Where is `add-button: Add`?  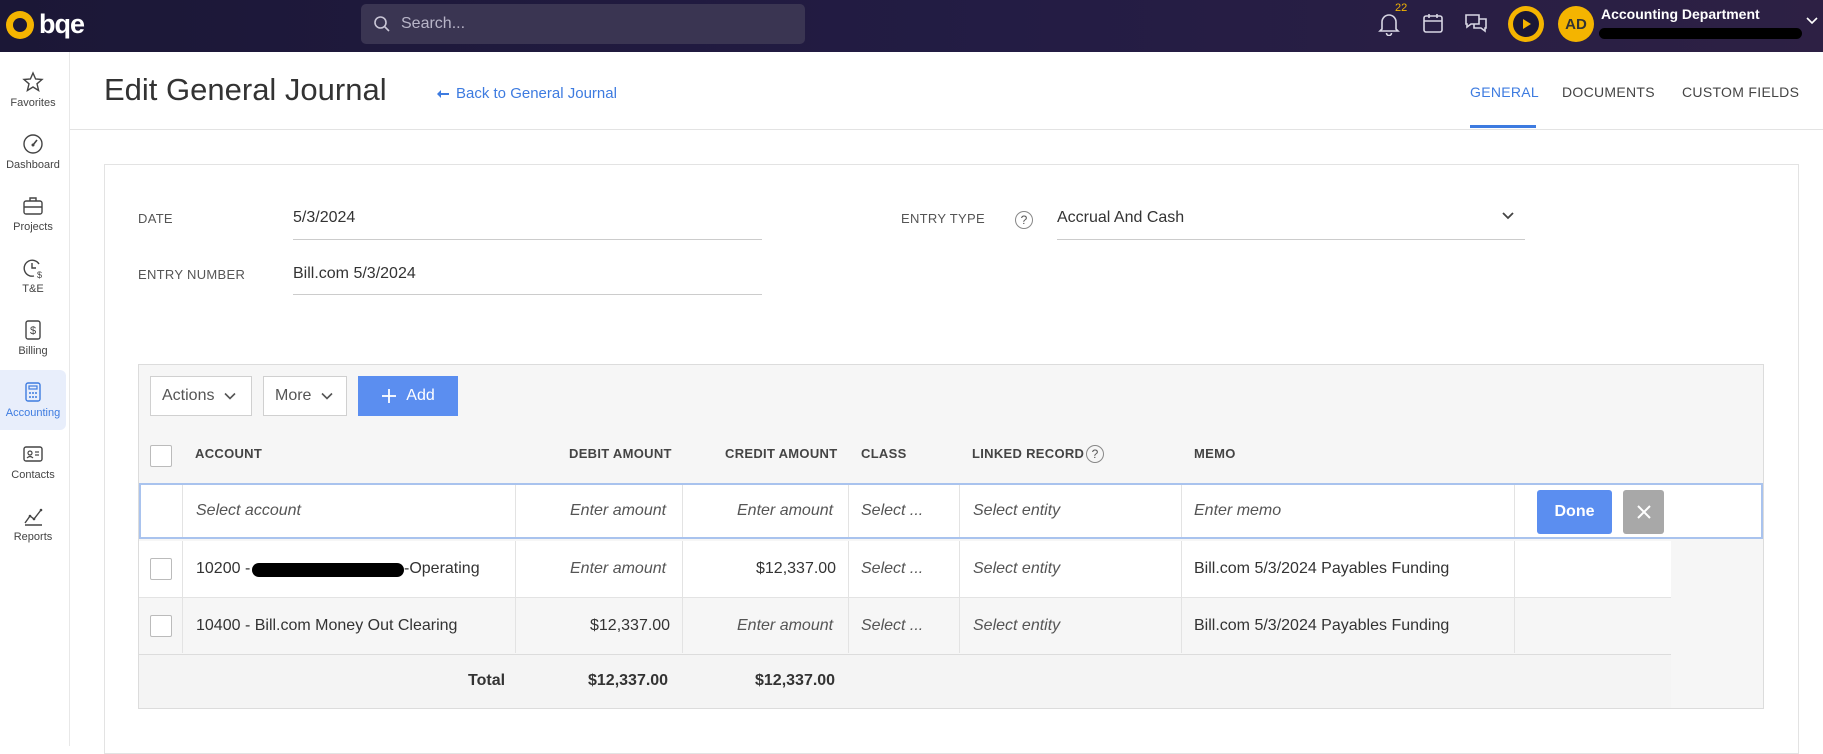
add-button: Add is located at coordinates (408, 396).